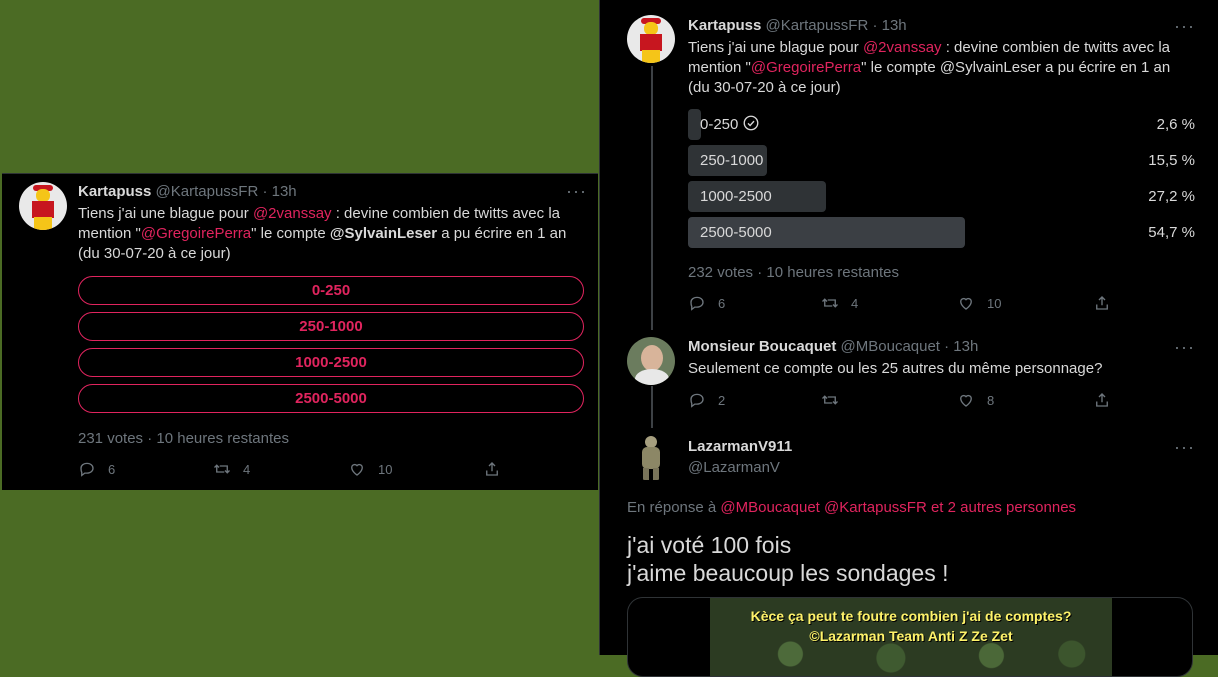  Describe the element at coordinates (651, 361) in the screenshot. I see `mboucaquet-avatar` at that location.